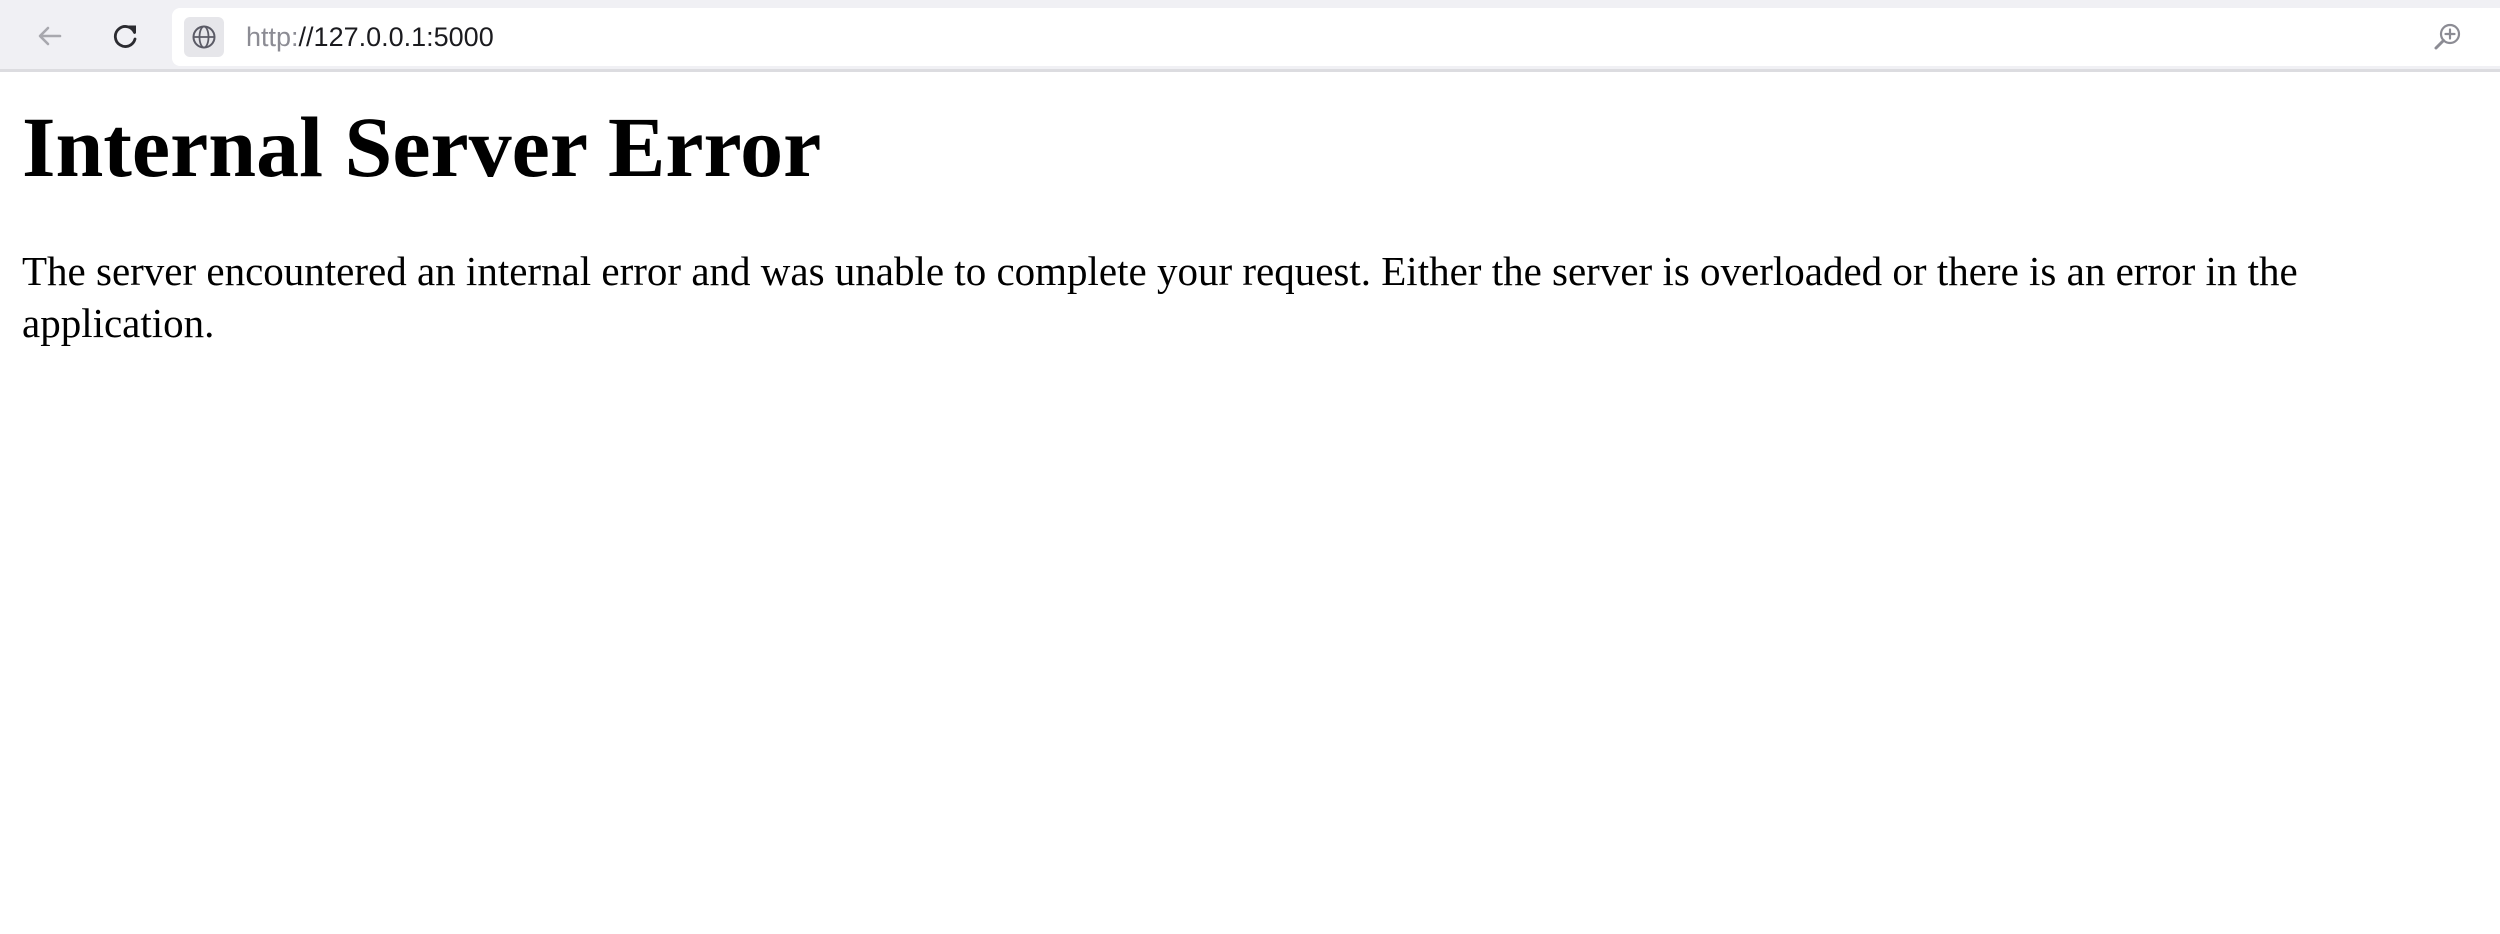  I want to click on error-title: Internal Server Error, so click(422, 147).